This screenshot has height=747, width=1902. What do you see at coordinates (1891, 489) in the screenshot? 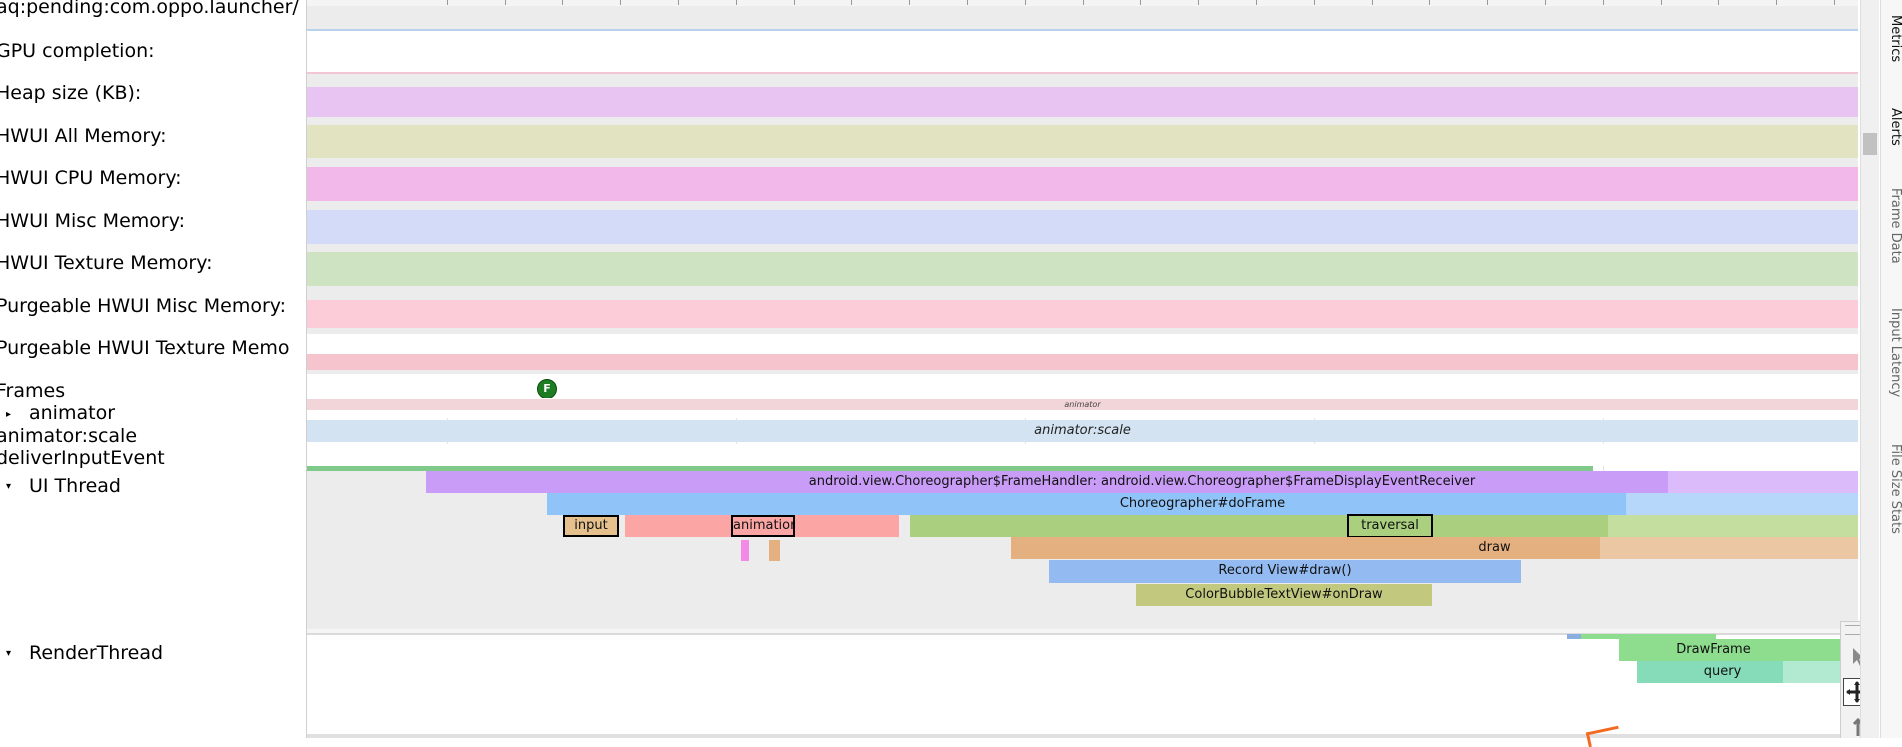
I see `tab-file-size-stats: File Size Stats` at bounding box center [1891, 489].